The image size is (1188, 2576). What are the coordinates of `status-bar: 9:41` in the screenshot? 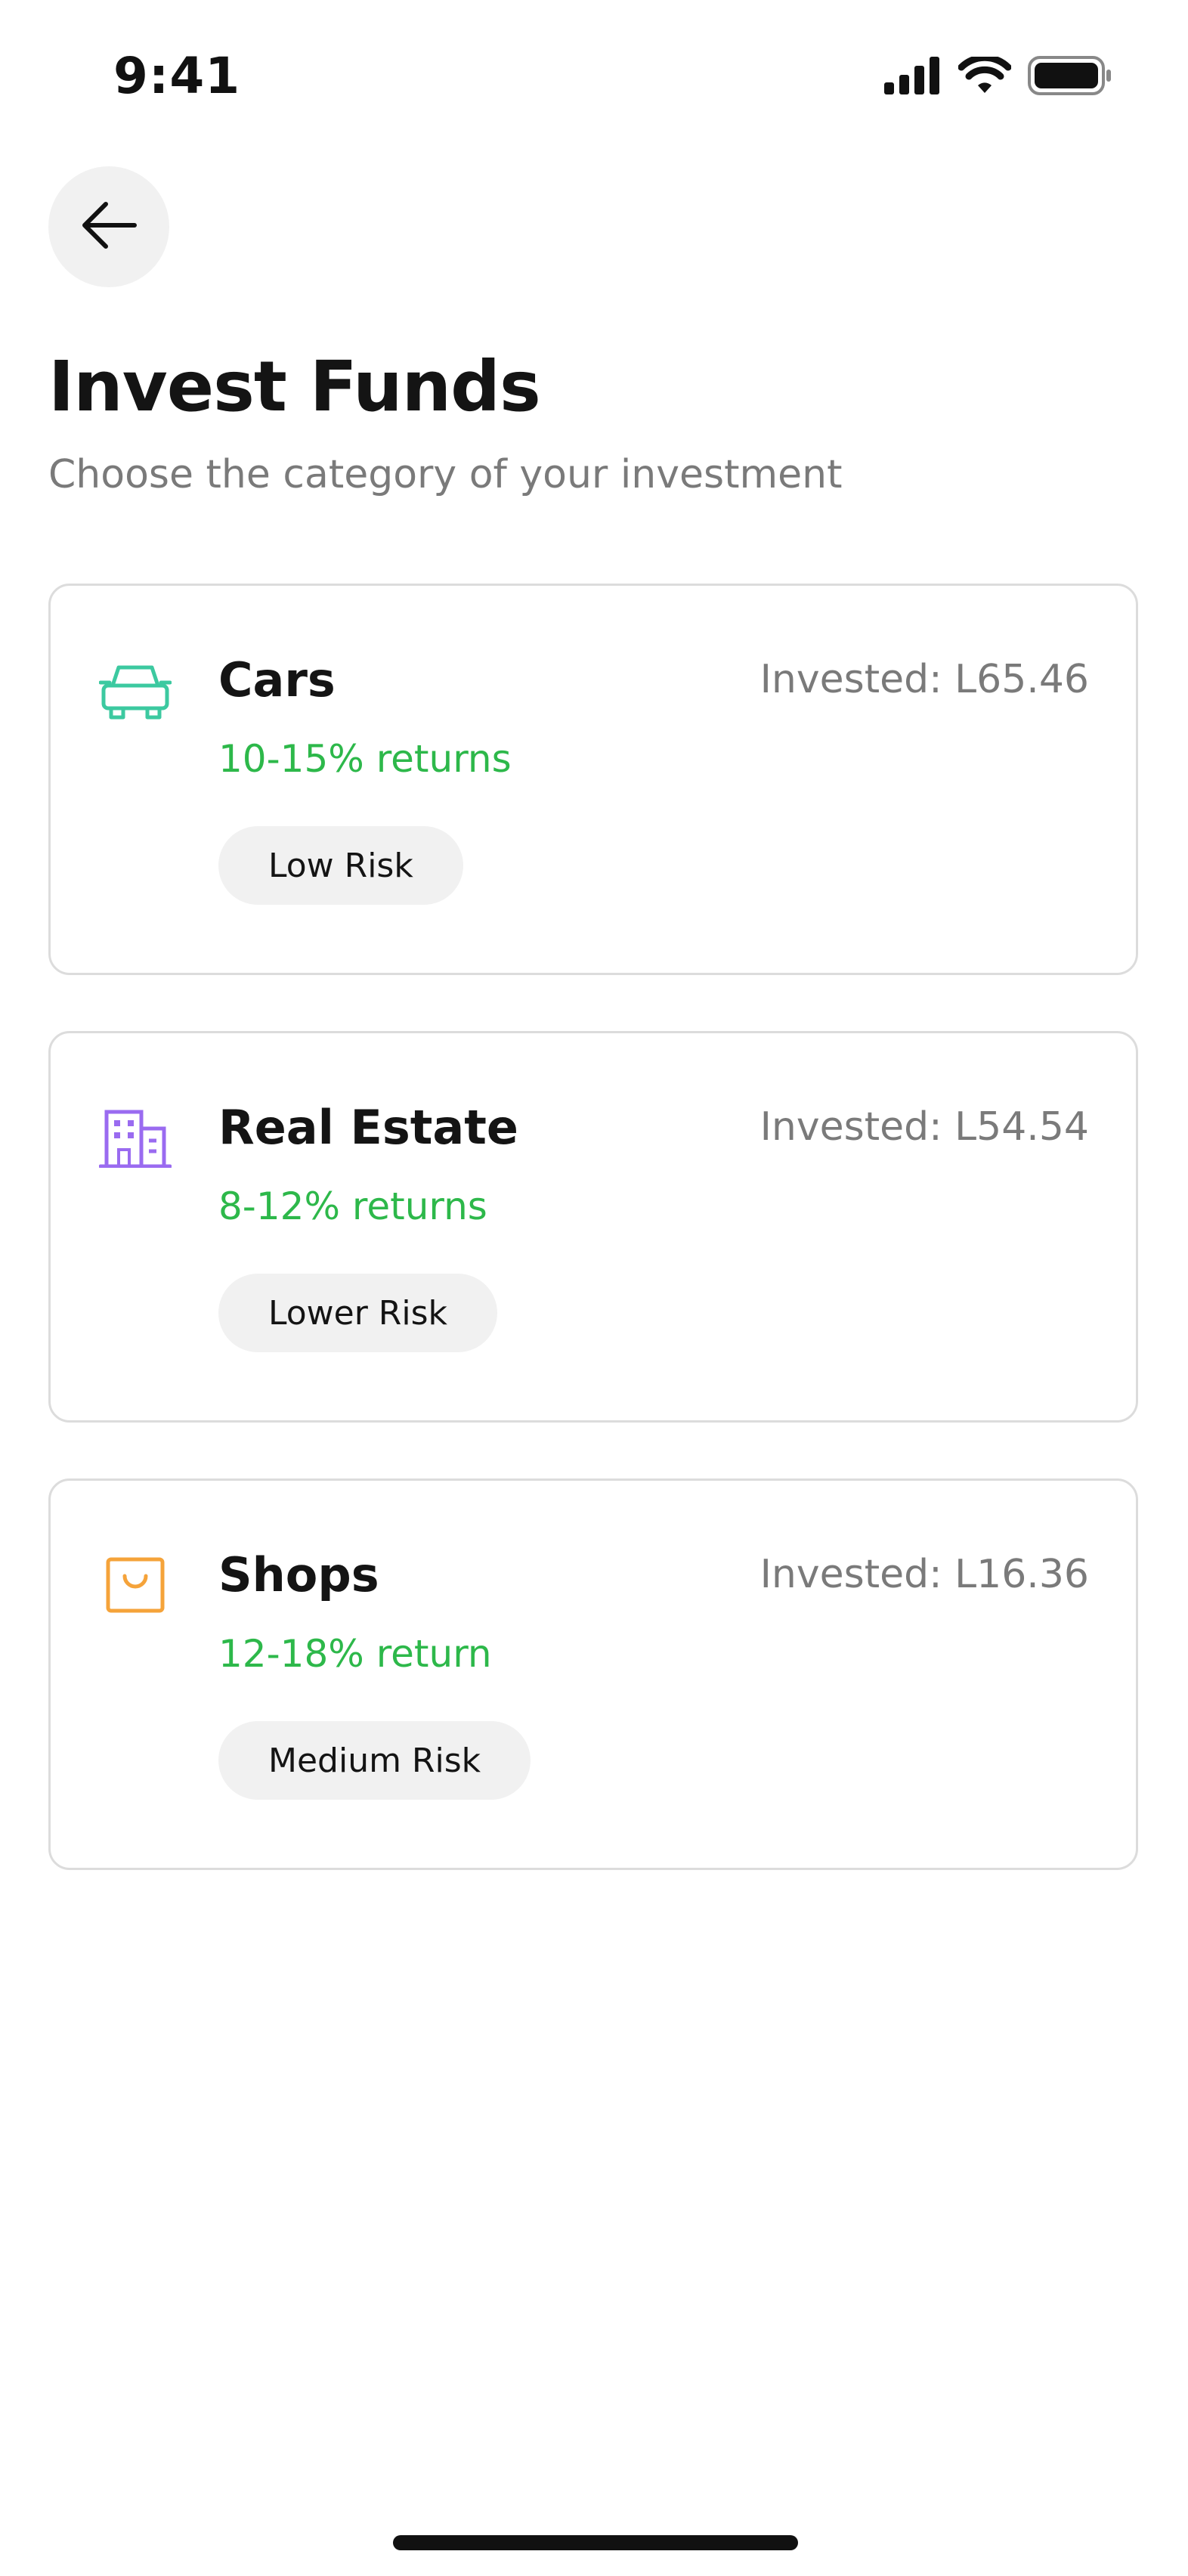 It's located at (594, 75).